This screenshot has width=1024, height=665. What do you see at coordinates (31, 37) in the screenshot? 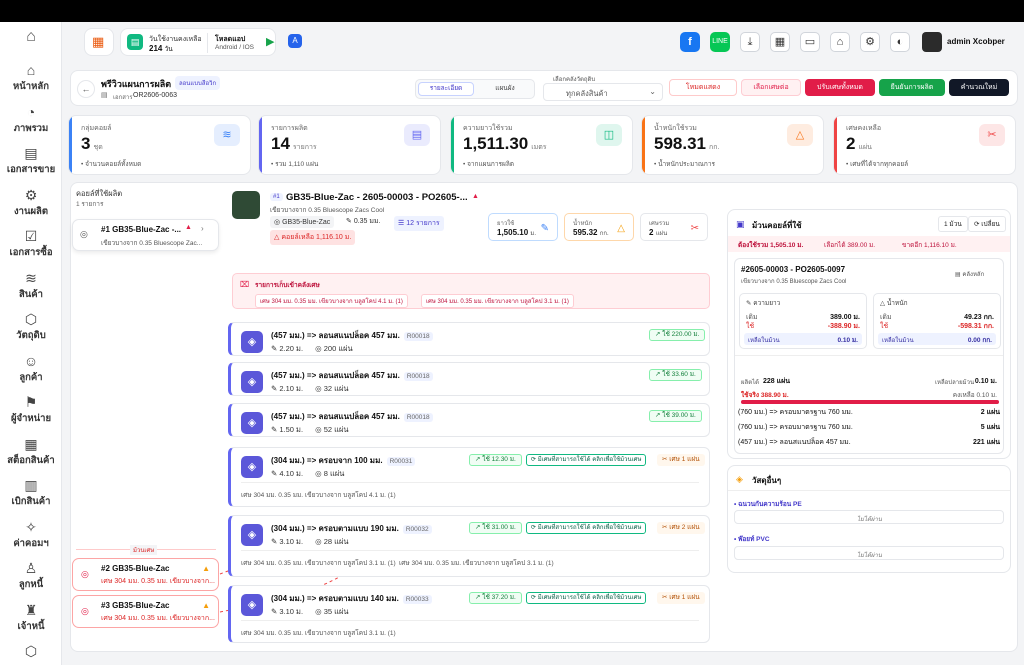
I see `company-logo: ⌂` at bounding box center [31, 37].